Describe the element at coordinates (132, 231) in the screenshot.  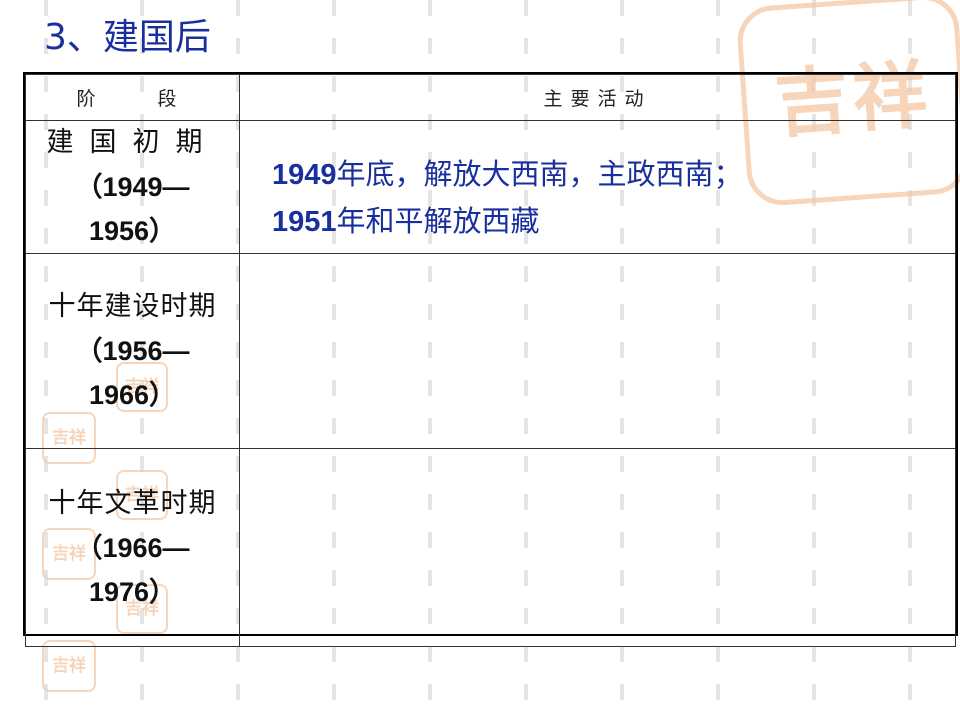
I see `stage-years-end: 1956）` at that location.